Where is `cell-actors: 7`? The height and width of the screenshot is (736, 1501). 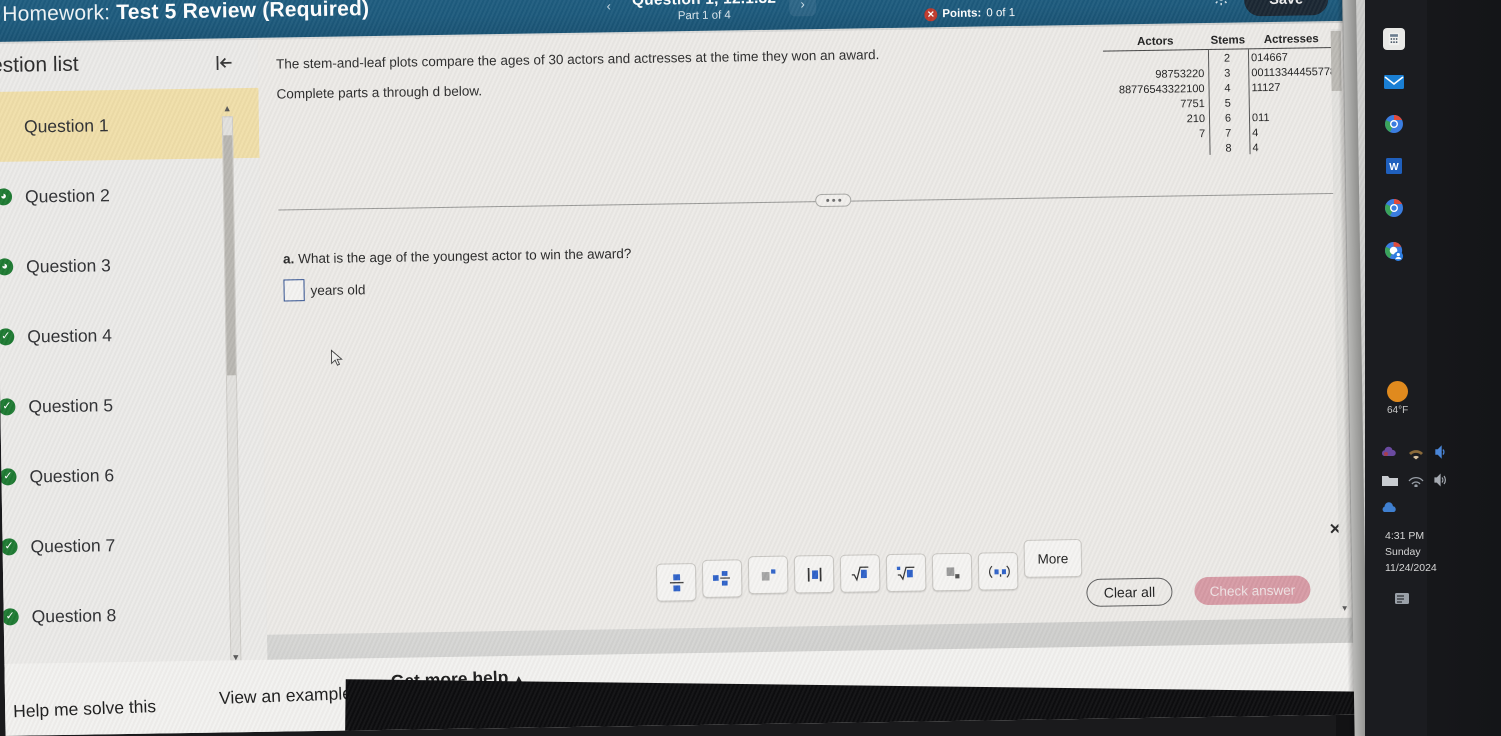
cell-actors: 7 is located at coordinates (1202, 134).